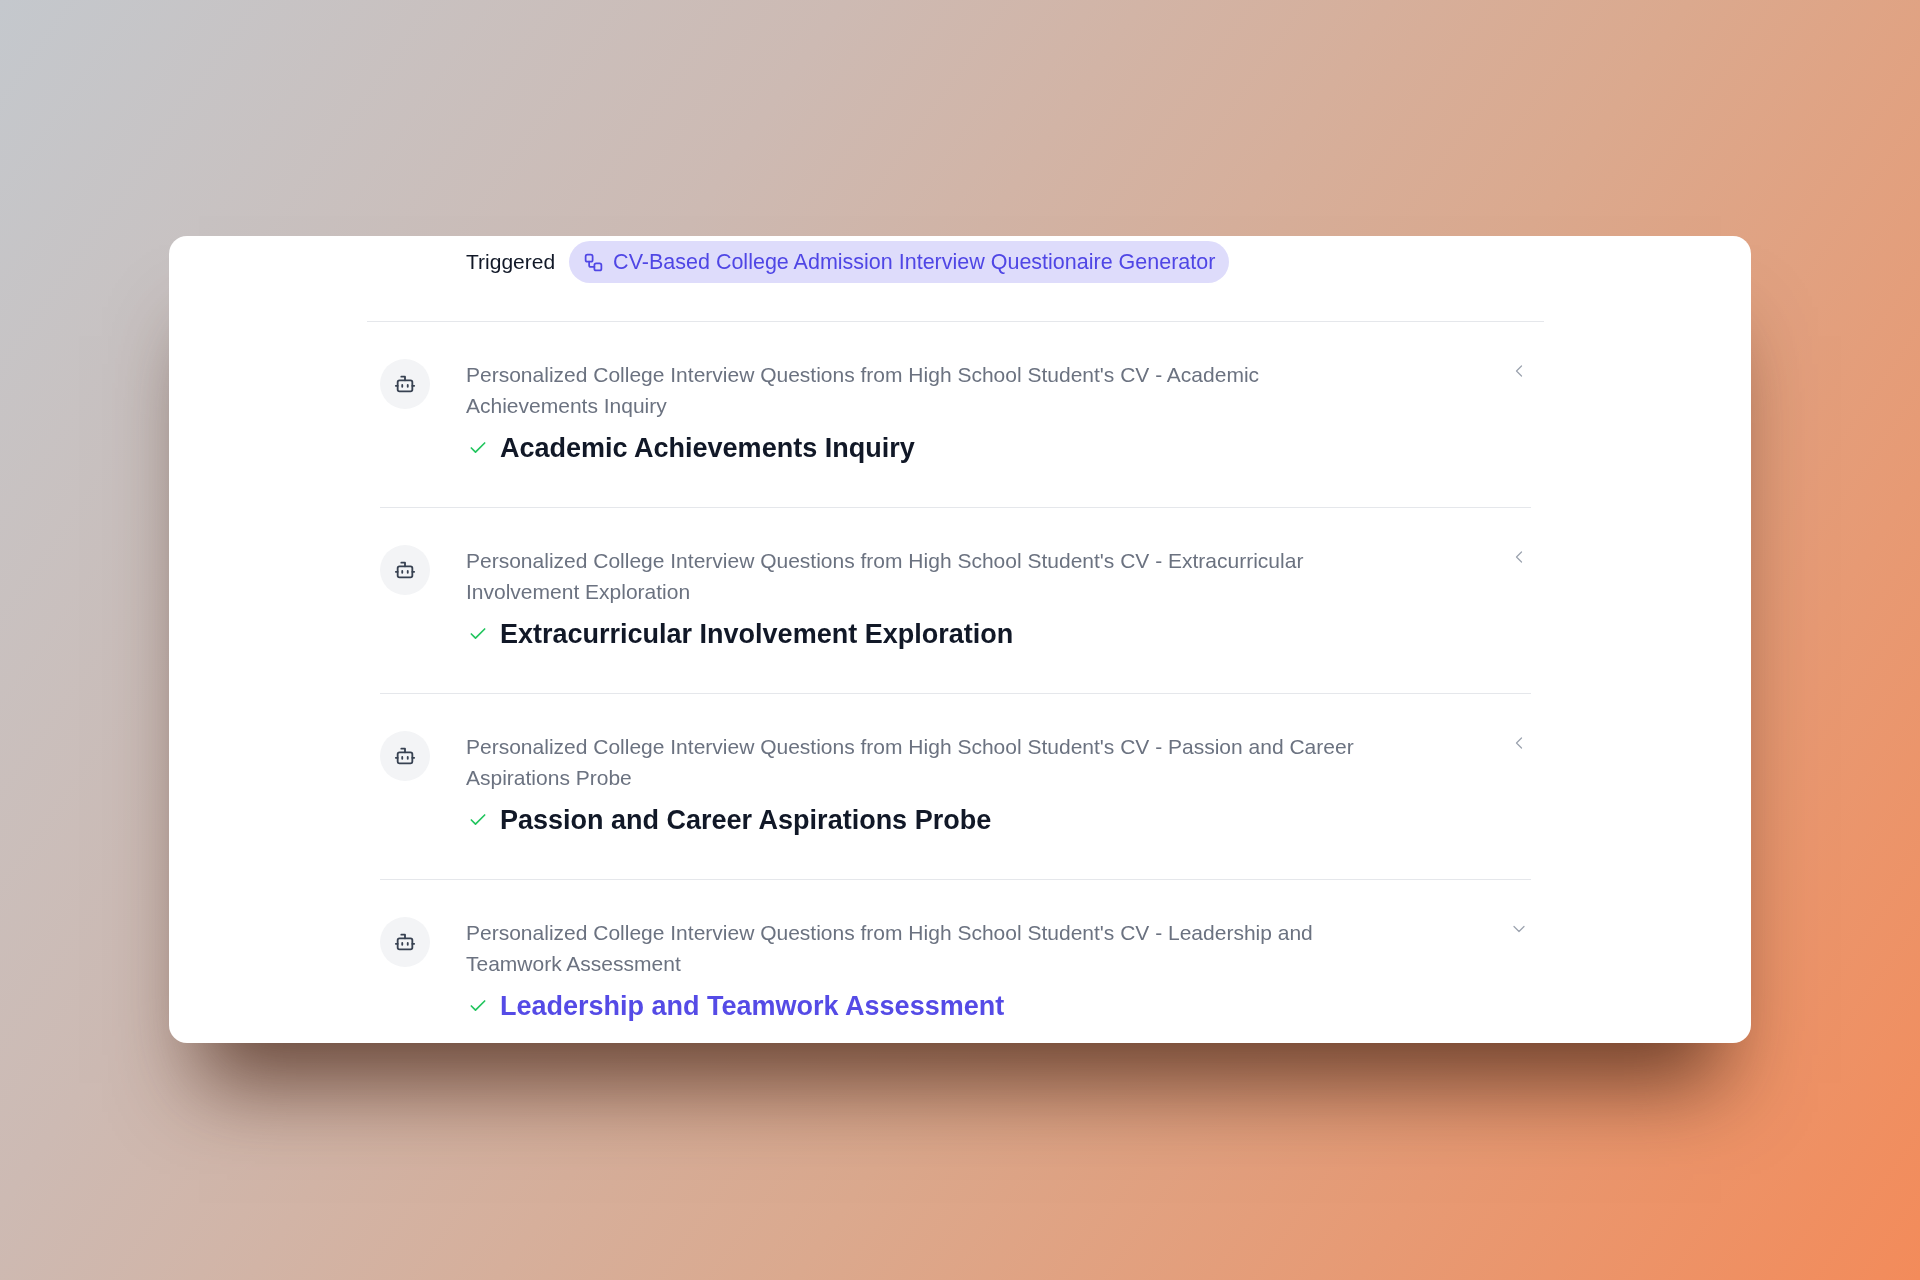  I want to click on workflow-chip: CV-Based College Admission Interview Questionaire Generator, so click(899, 262).